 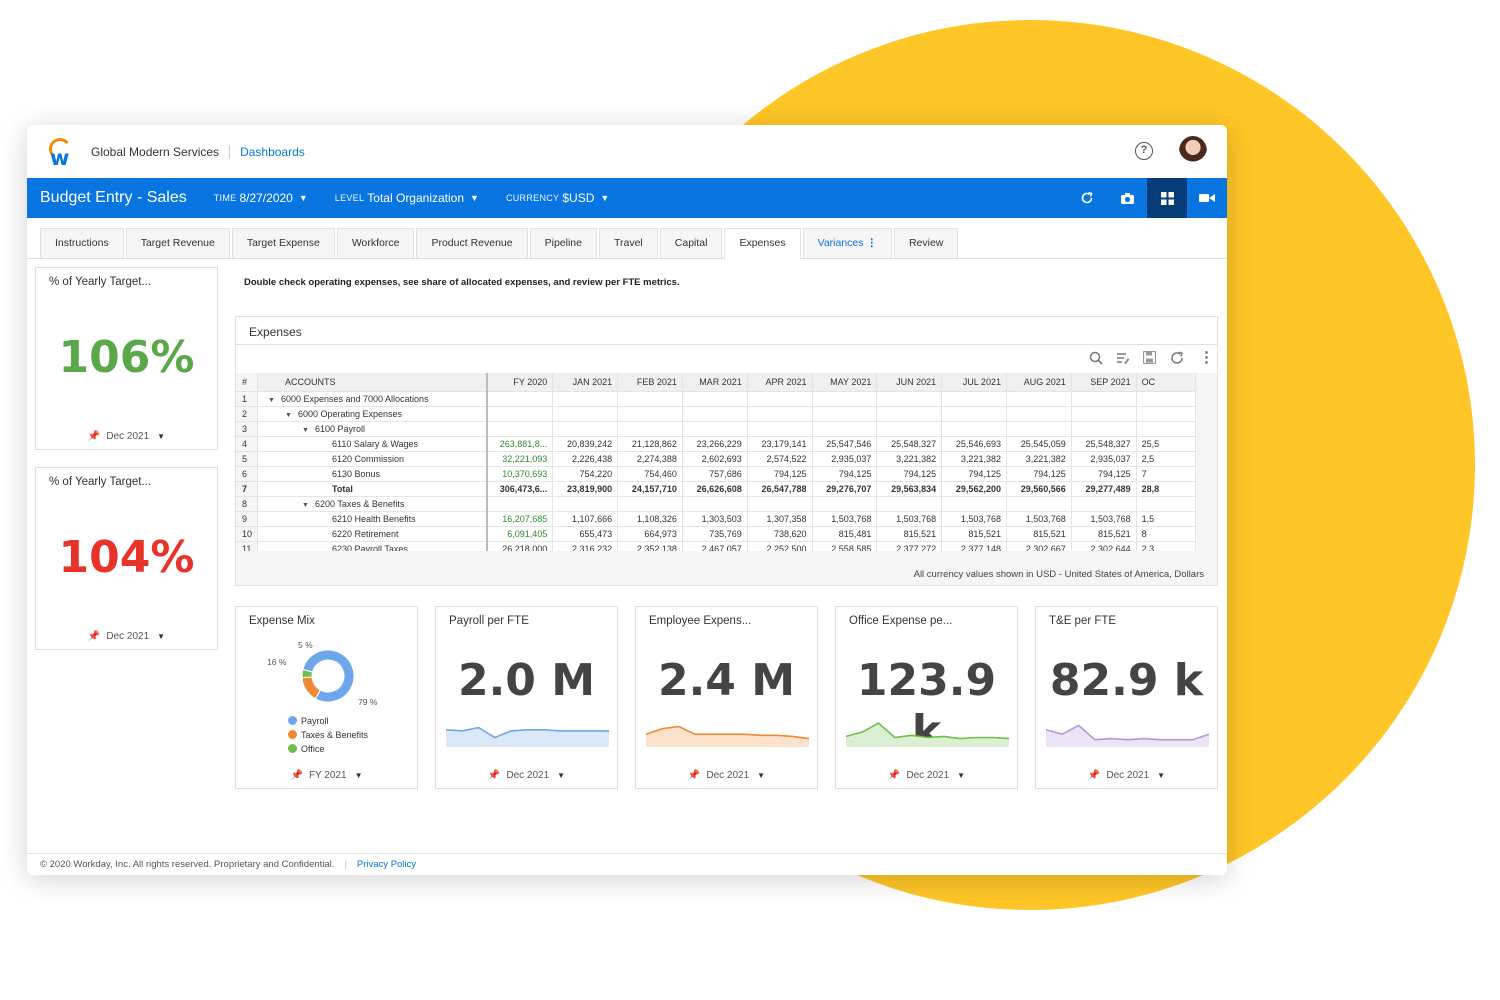 I want to click on grid-cell: 1,5, so click(x=1166, y=519).